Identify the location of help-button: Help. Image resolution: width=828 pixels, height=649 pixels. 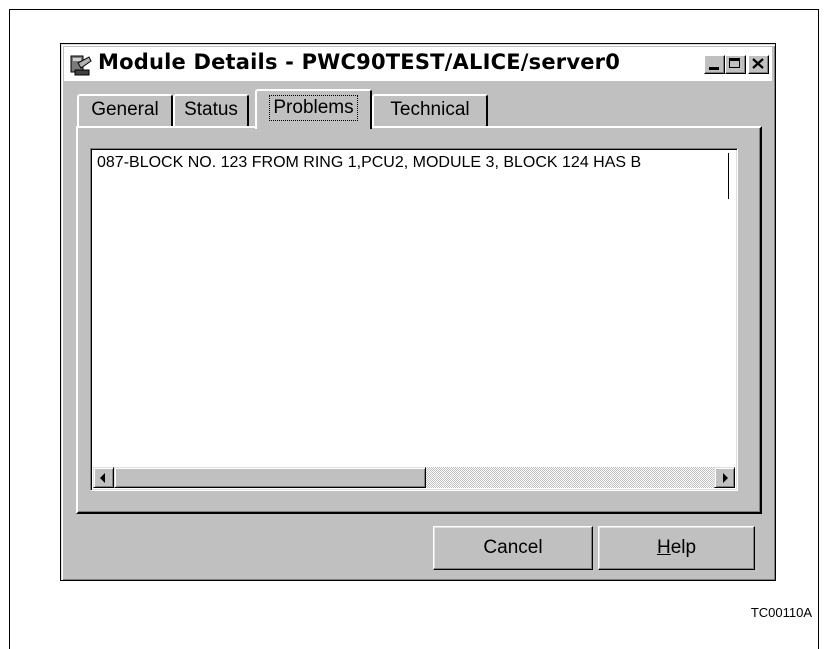
(676, 548).